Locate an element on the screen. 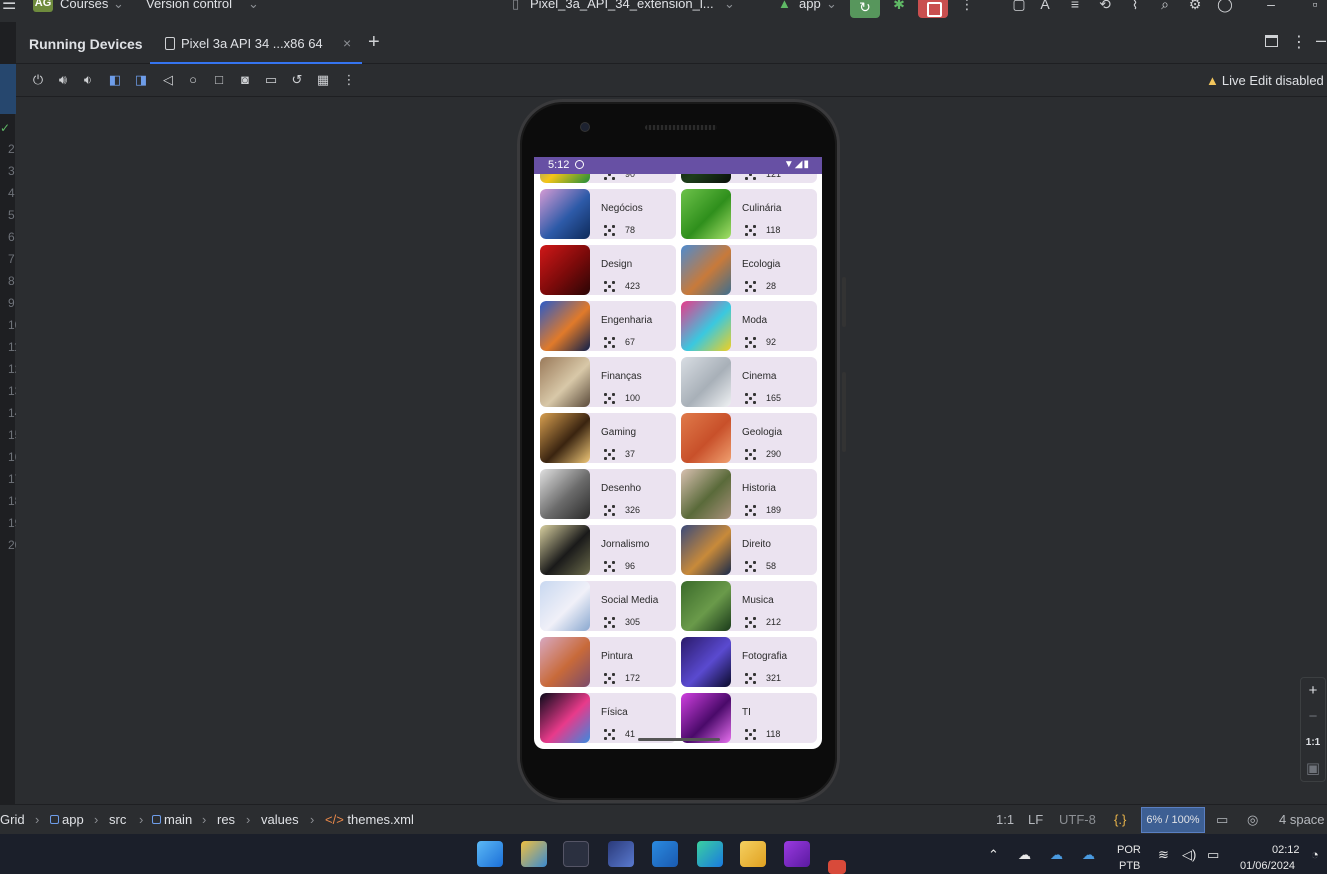 The image size is (1327, 874). input-language: POR is located at coordinates (1129, 850).